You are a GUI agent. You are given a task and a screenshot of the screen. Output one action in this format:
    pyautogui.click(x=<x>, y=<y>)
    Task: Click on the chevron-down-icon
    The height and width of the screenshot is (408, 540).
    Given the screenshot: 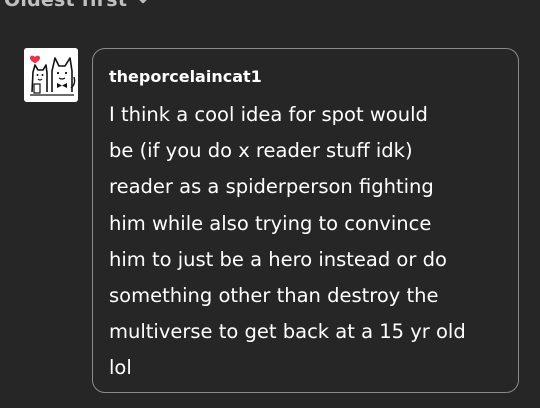 What is the action you would take?
    pyautogui.click(x=143, y=4)
    